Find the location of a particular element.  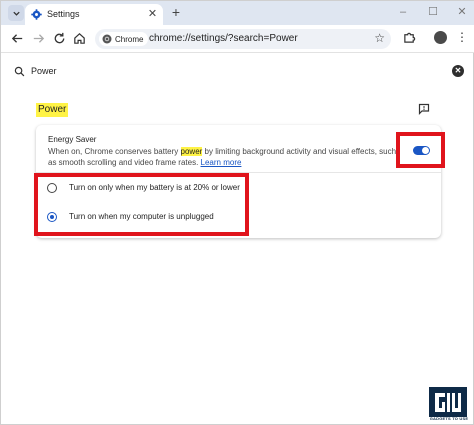

feedback-icon is located at coordinates (424, 109).